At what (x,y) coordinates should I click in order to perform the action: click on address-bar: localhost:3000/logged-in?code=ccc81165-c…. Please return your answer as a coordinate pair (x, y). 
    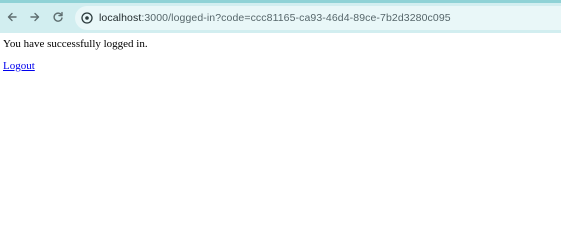
    Looking at the image, I should click on (318, 18).